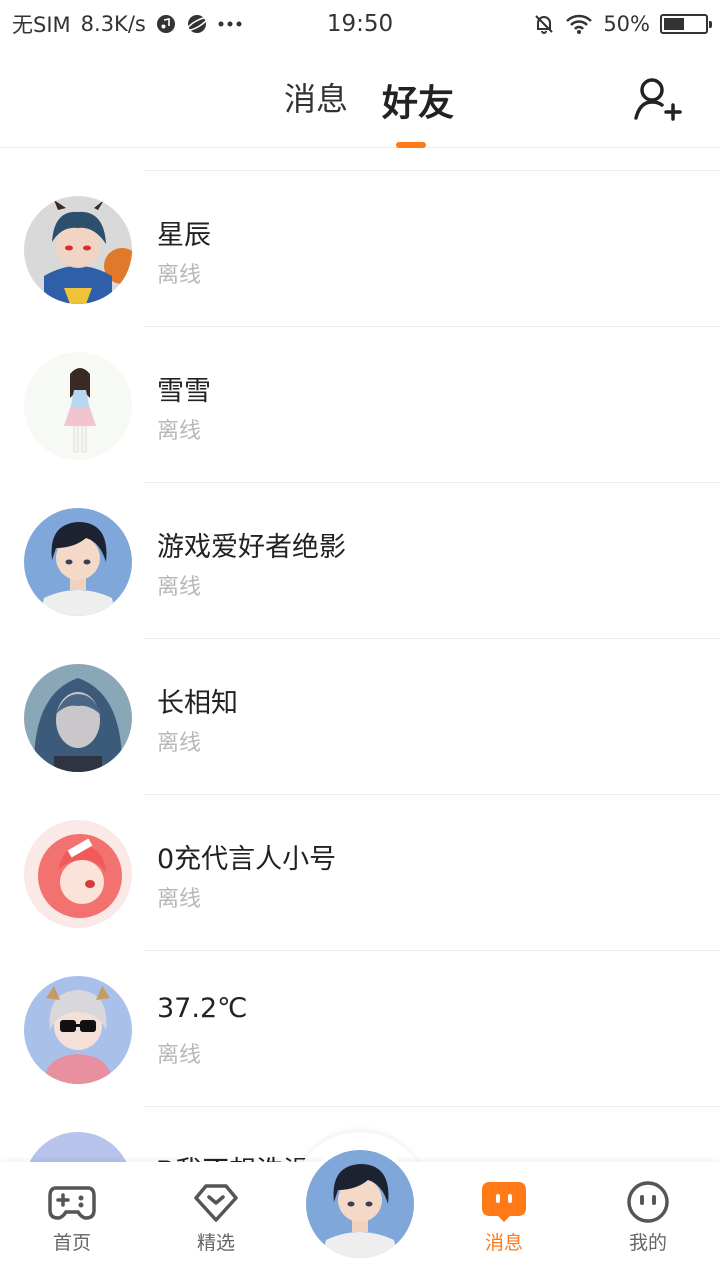 The height and width of the screenshot is (1280, 720). Describe the element at coordinates (316, 97) in the screenshot. I see `tab-messages: 消息` at that location.